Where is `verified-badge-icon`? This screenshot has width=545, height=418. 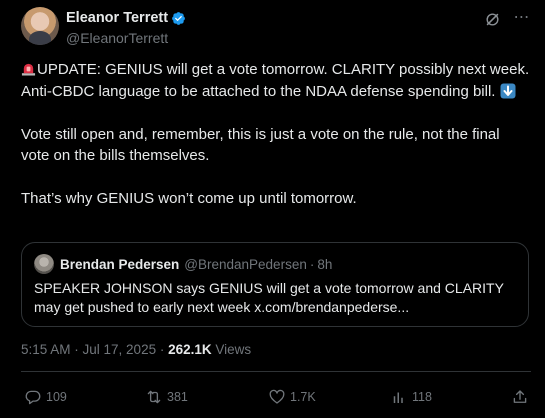 verified-badge-icon is located at coordinates (178, 18).